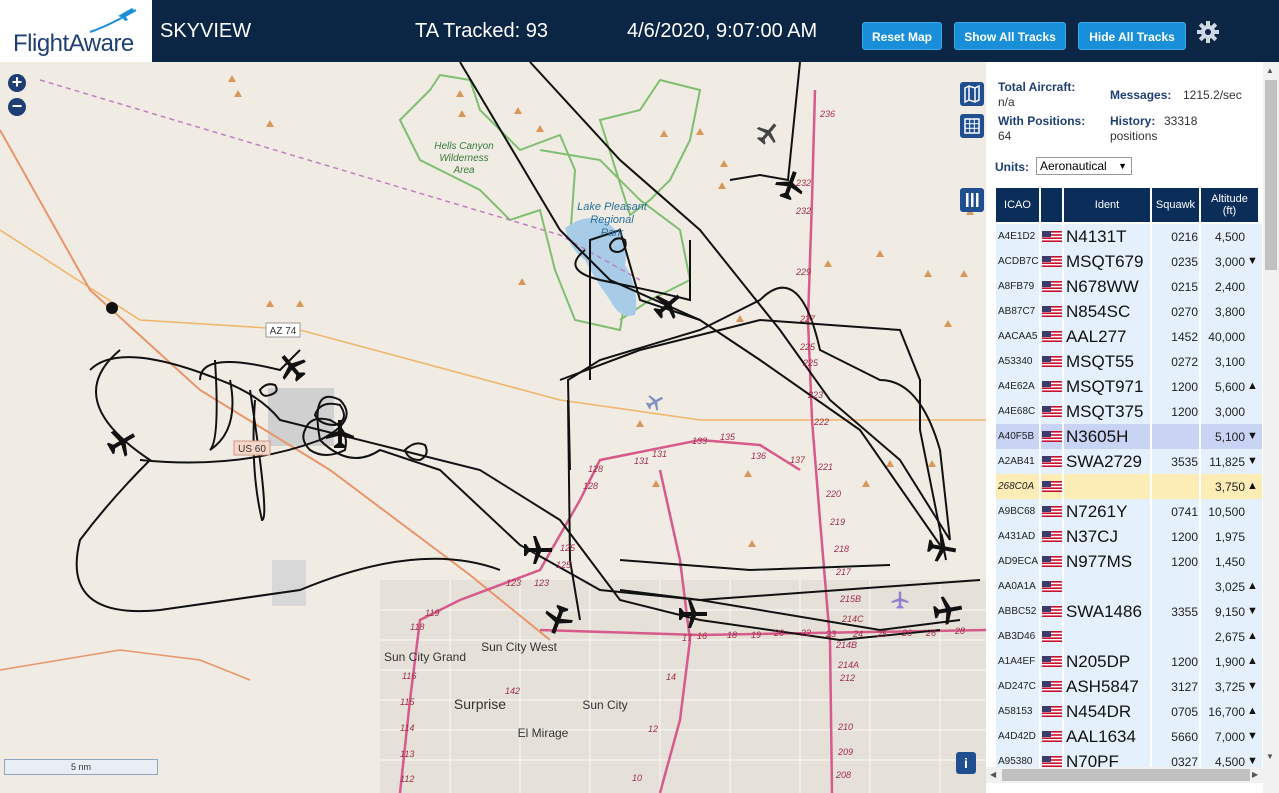 The height and width of the screenshot is (793, 1279). I want to click on svg-text: 118, so click(417, 627).